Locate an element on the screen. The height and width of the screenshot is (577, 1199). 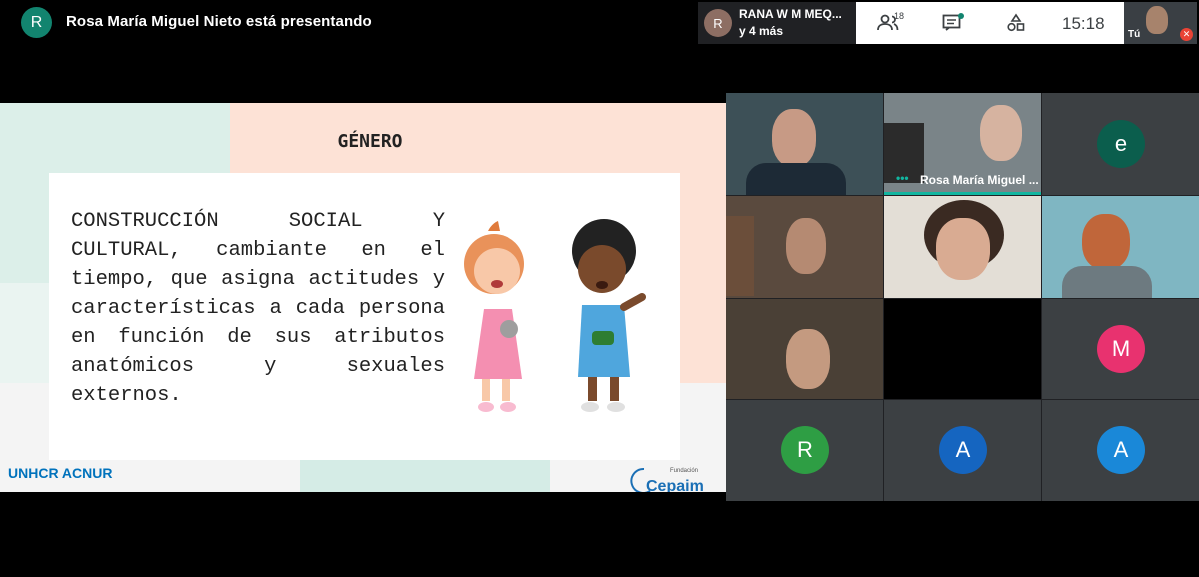
presenter-avatar: R is located at coordinates (36, 22).